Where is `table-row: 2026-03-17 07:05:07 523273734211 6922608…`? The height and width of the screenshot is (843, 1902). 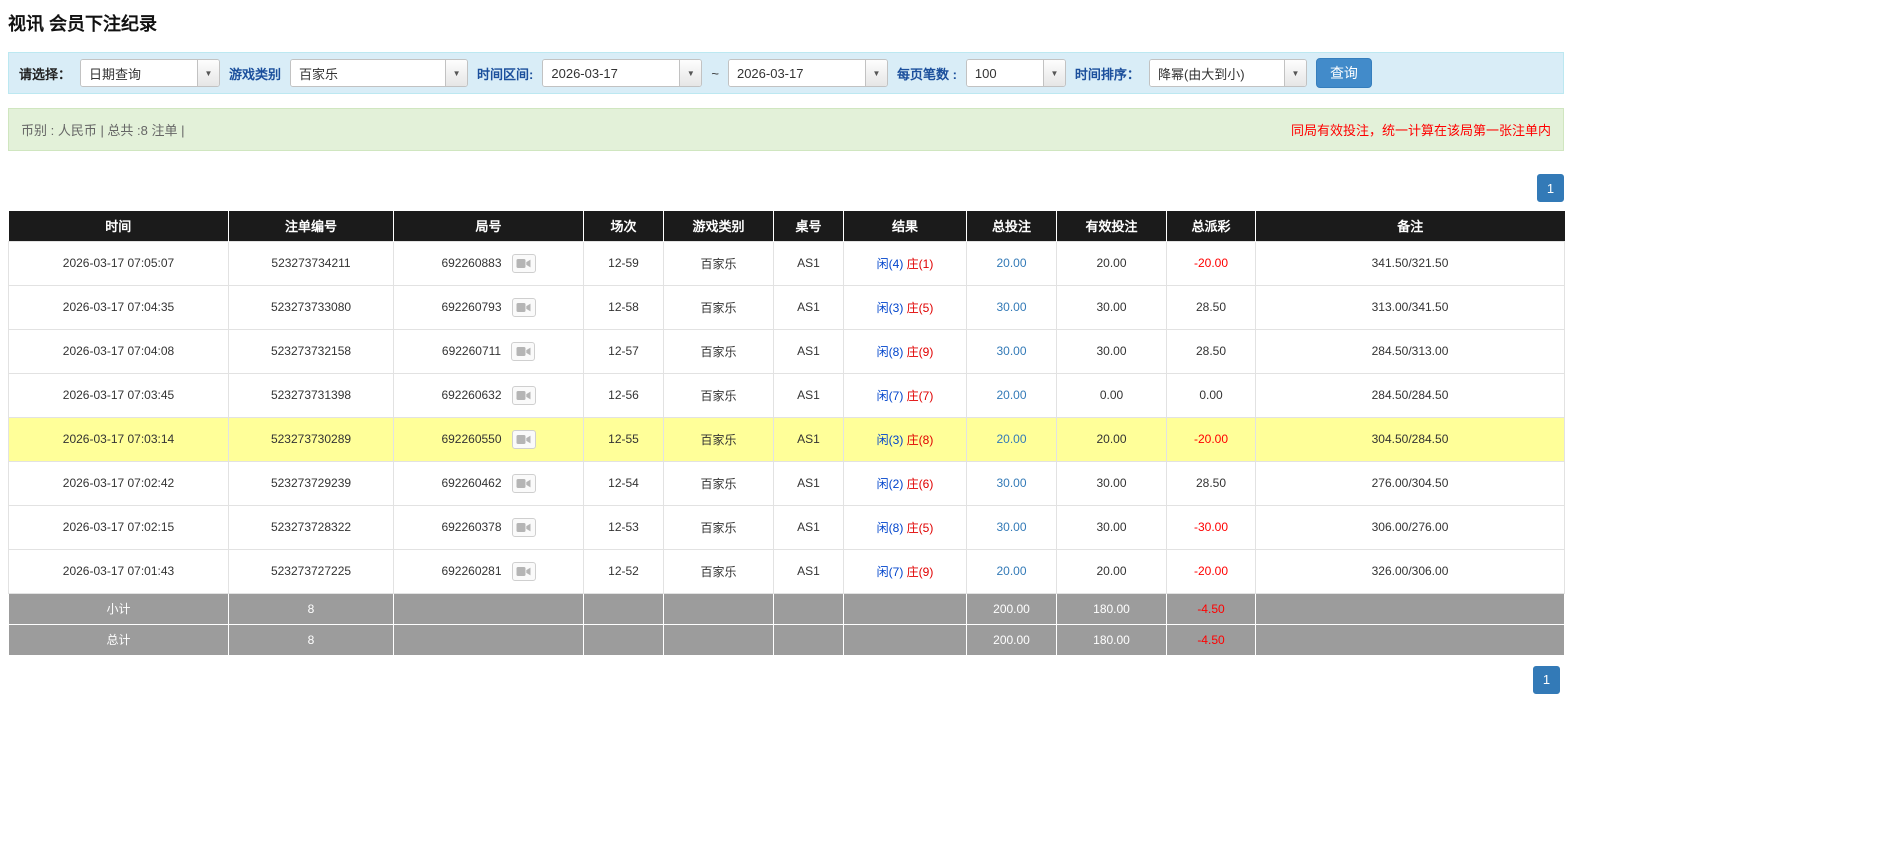
table-row: 2026-03-17 07:05:07 523273734211 6922608… is located at coordinates (786, 263).